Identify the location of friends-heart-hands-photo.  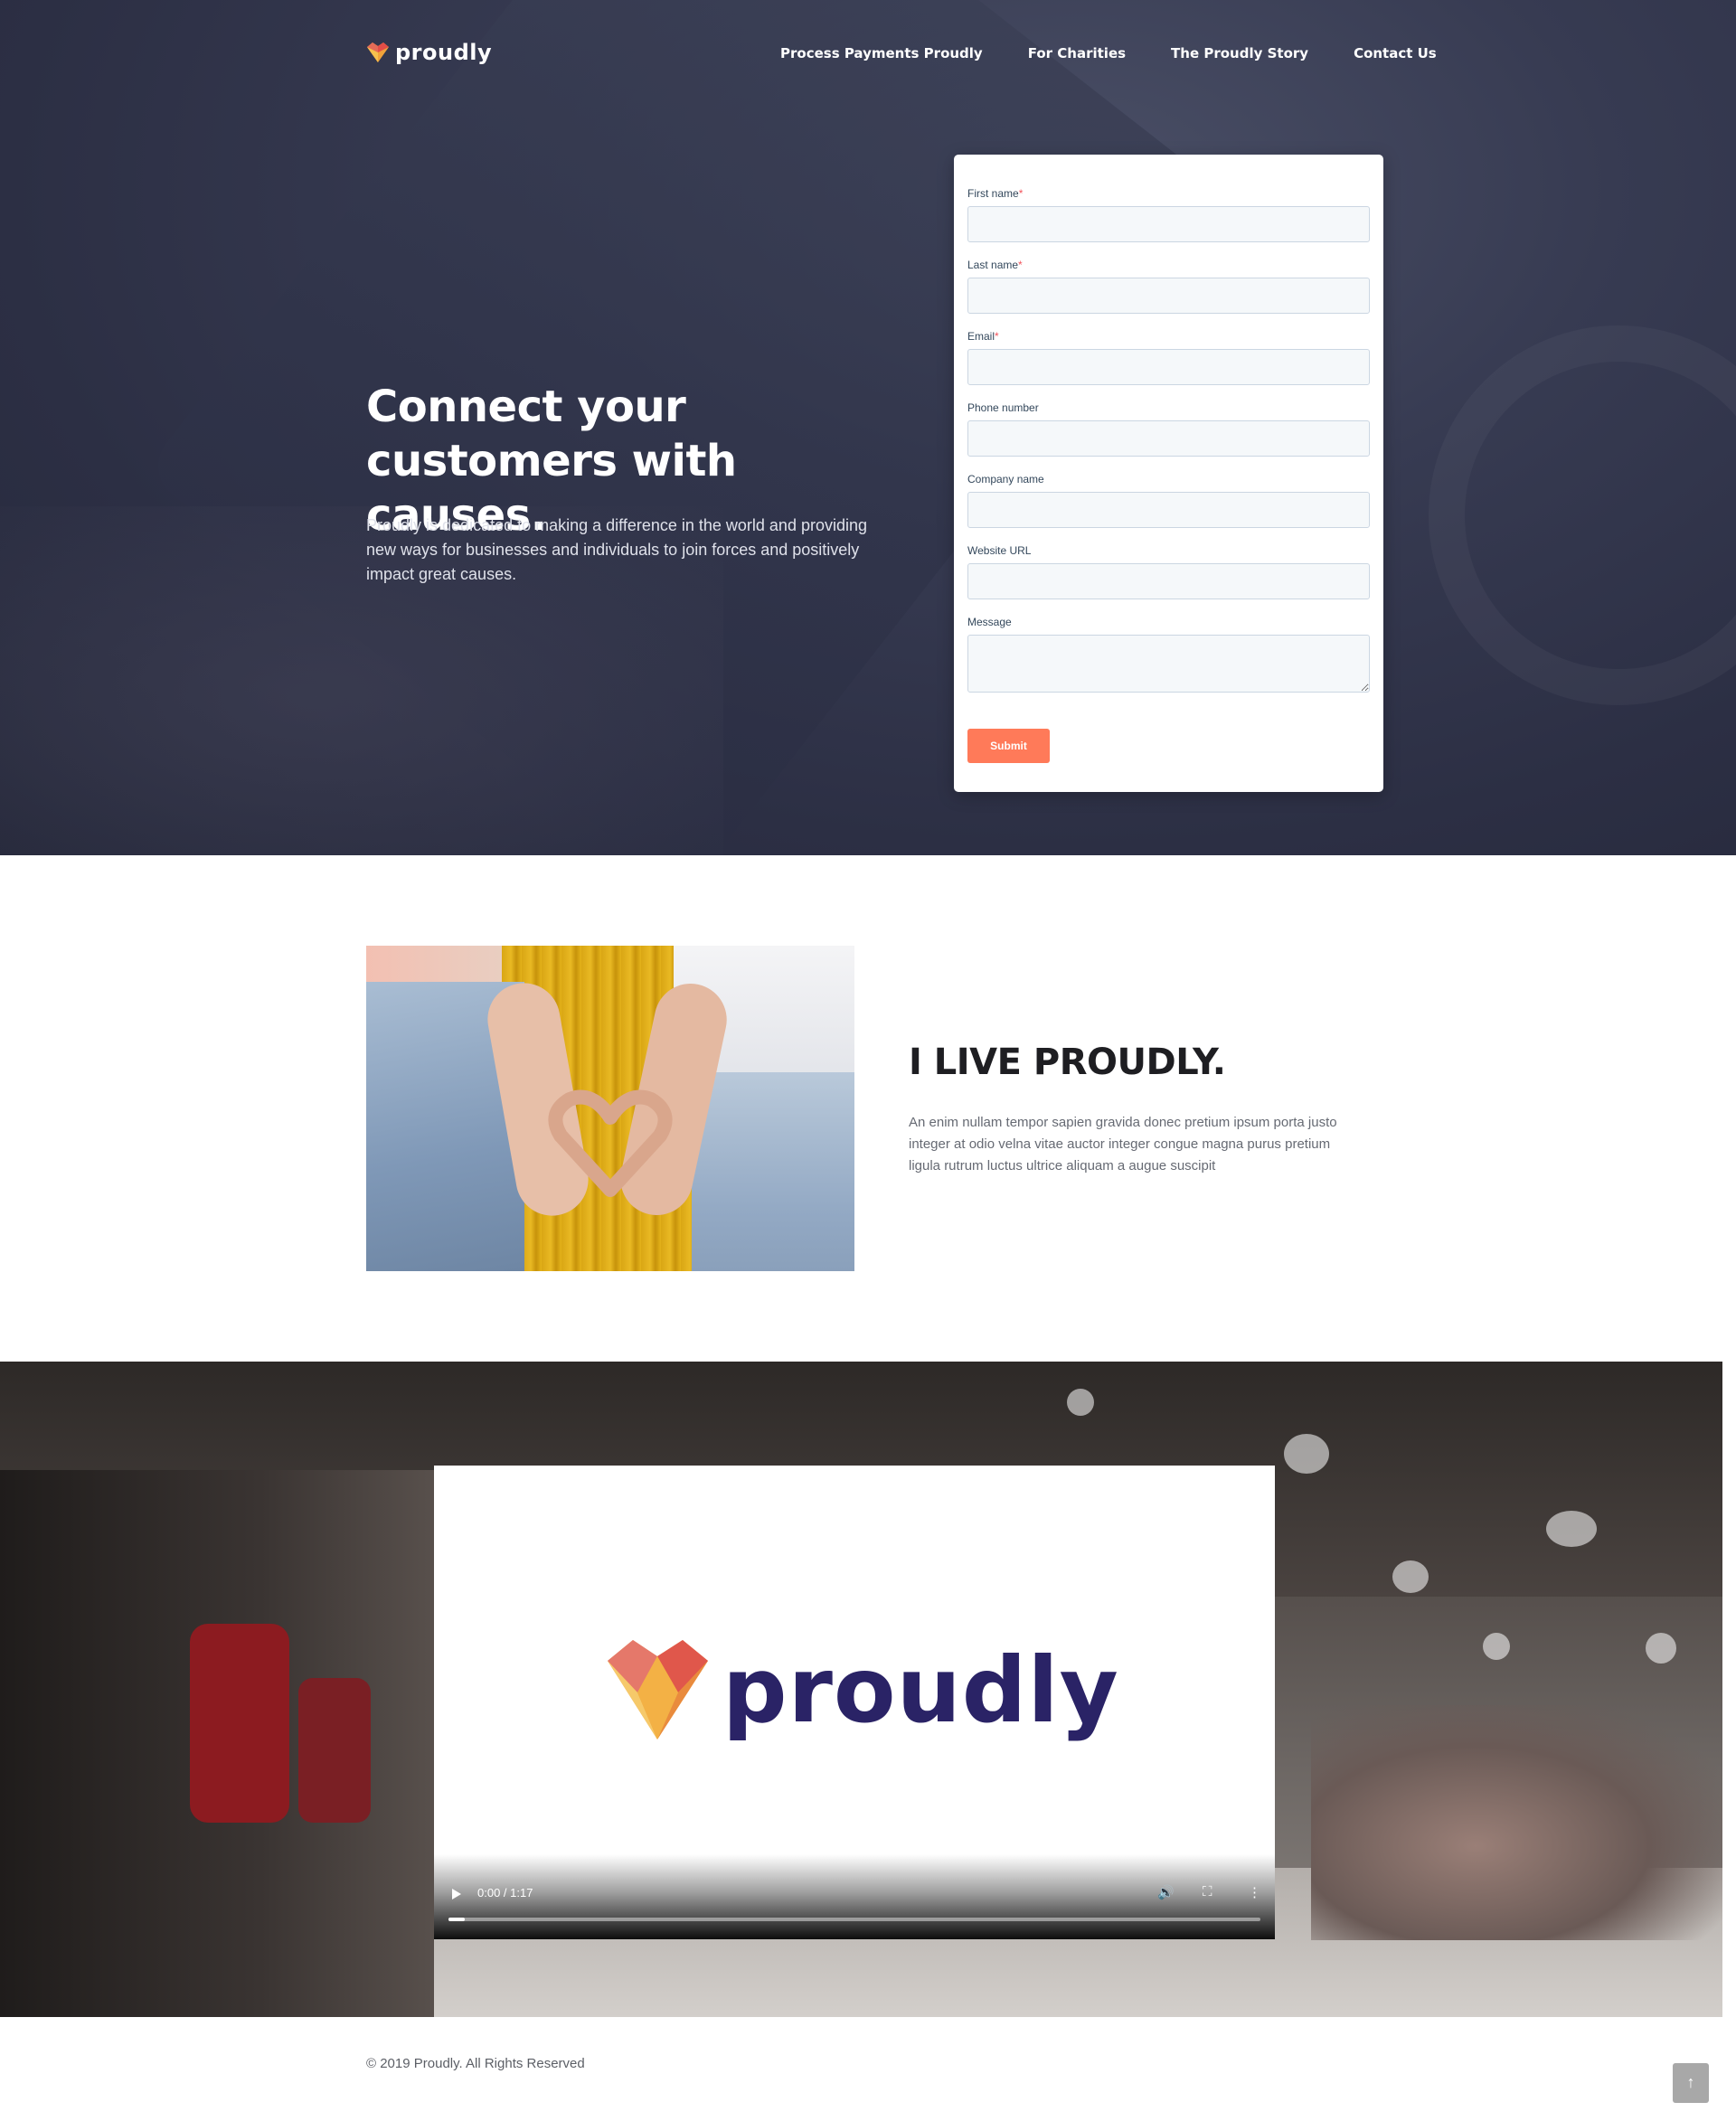
(610, 1108).